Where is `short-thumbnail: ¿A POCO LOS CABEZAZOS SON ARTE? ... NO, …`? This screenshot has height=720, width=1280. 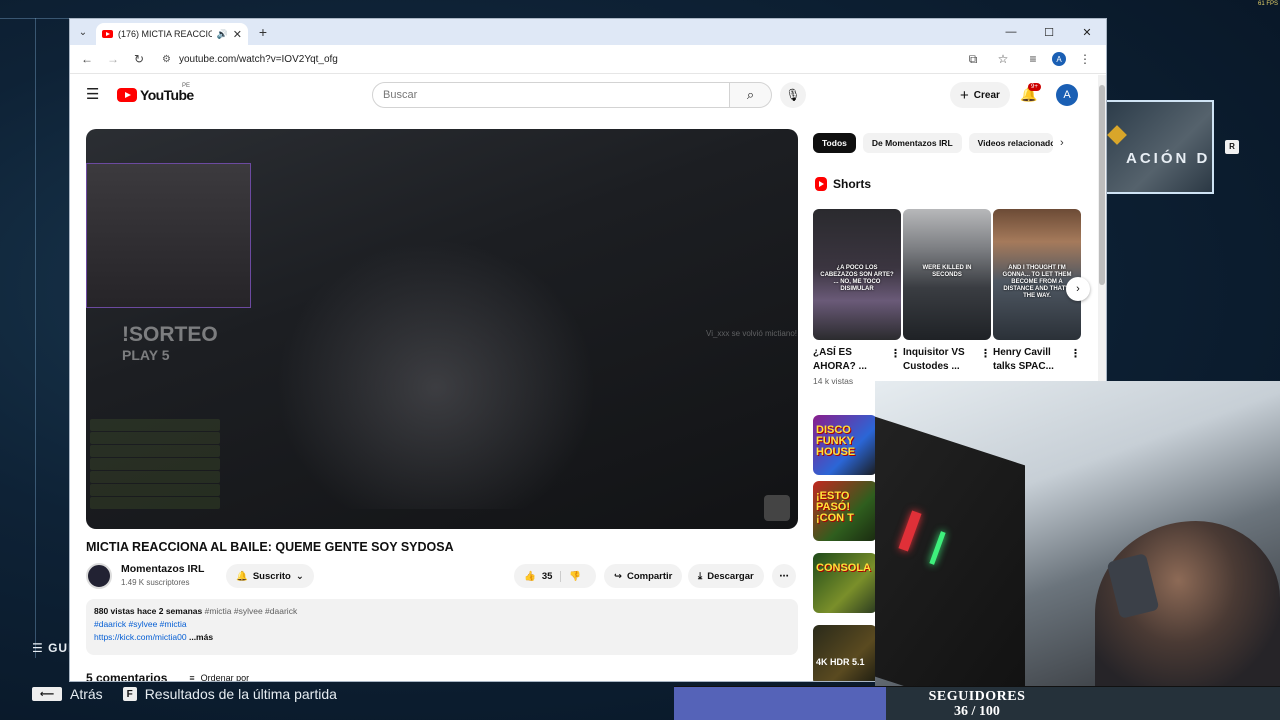
short-thumbnail: ¿A POCO LOS CABEZAZOS SON ARTE? ... NO, … is located at coordinates (857, 274).